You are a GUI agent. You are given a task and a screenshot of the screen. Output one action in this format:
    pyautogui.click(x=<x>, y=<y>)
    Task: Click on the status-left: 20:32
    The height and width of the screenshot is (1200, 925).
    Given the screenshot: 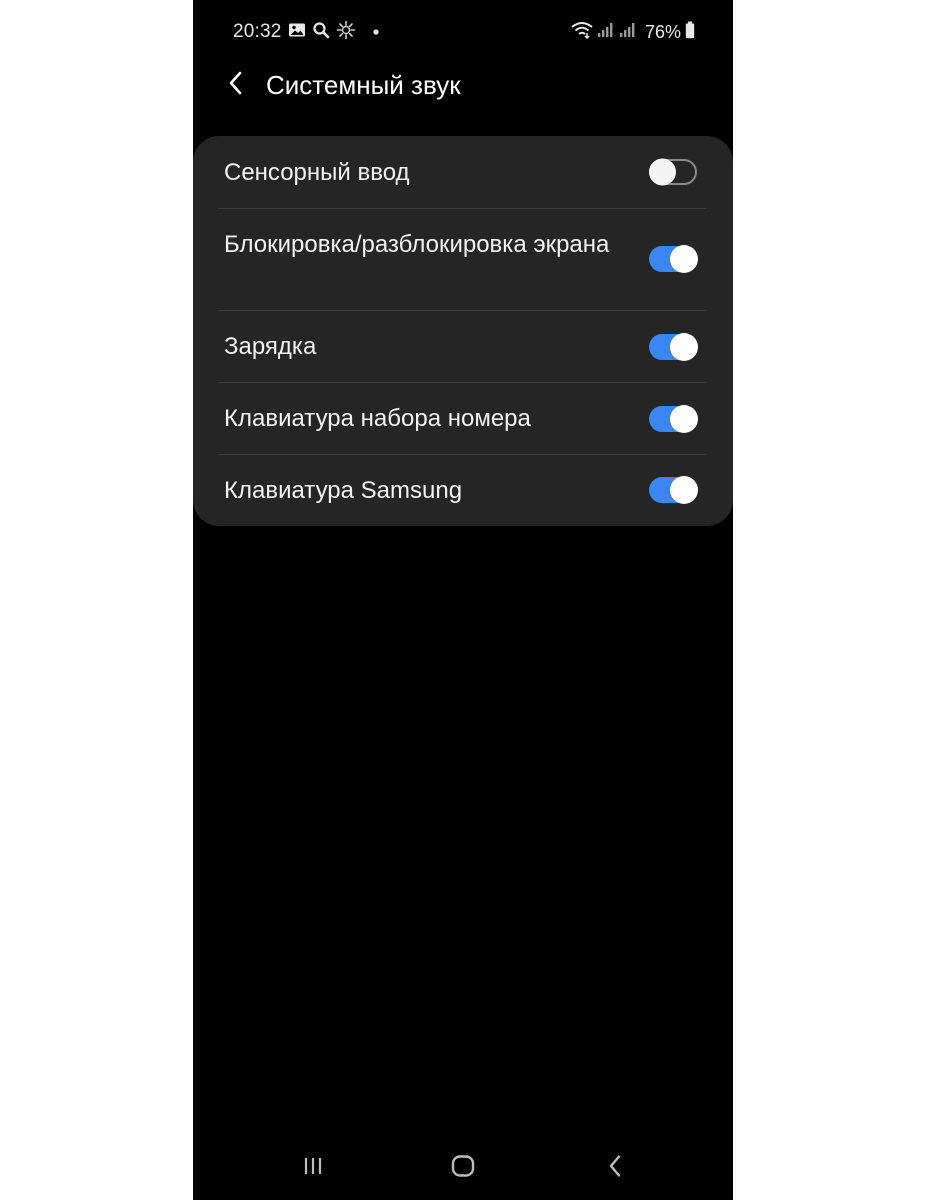 What is the action you would take?
    pyautogui.click(x=306, y=32)
    